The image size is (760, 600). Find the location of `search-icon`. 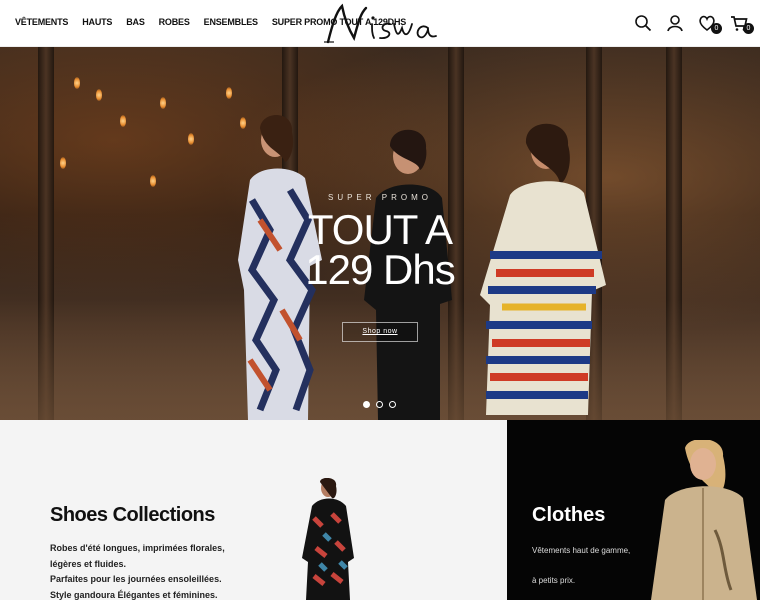

search-icon is located at coordinates (643, 23).